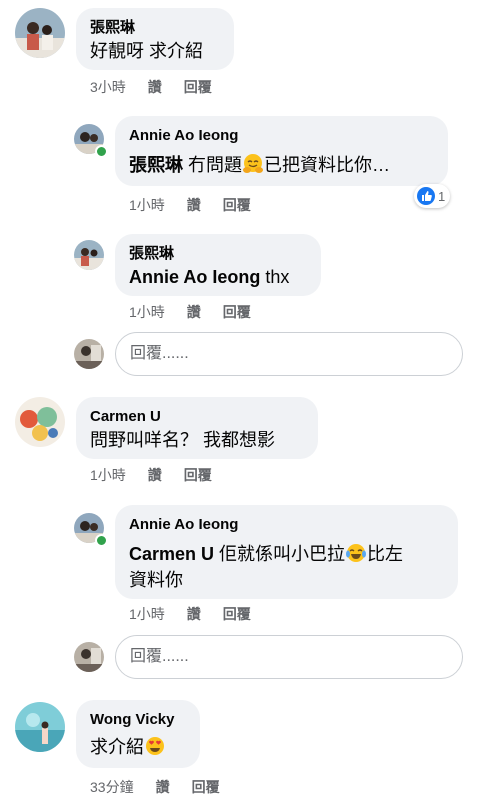 The height and width of the screenshot is (797, 479). I want to click on comment-time: 33分鐘, so click(112, 787).